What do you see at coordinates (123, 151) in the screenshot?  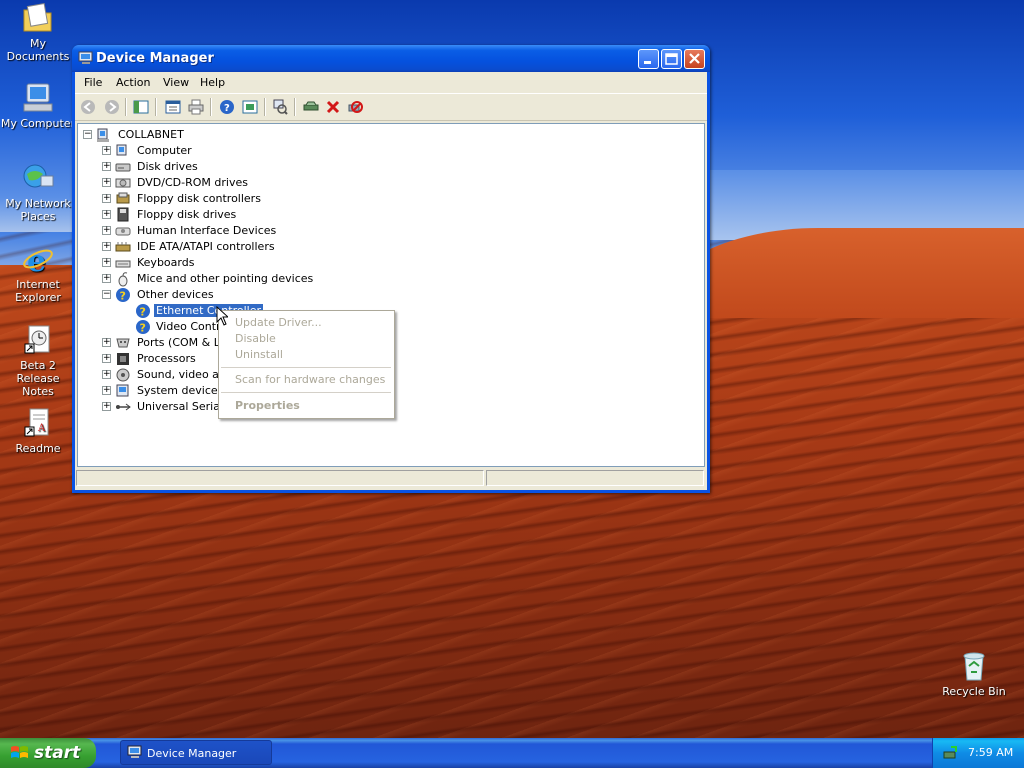 I see `computer-icon` at bounding box center [123, 151].